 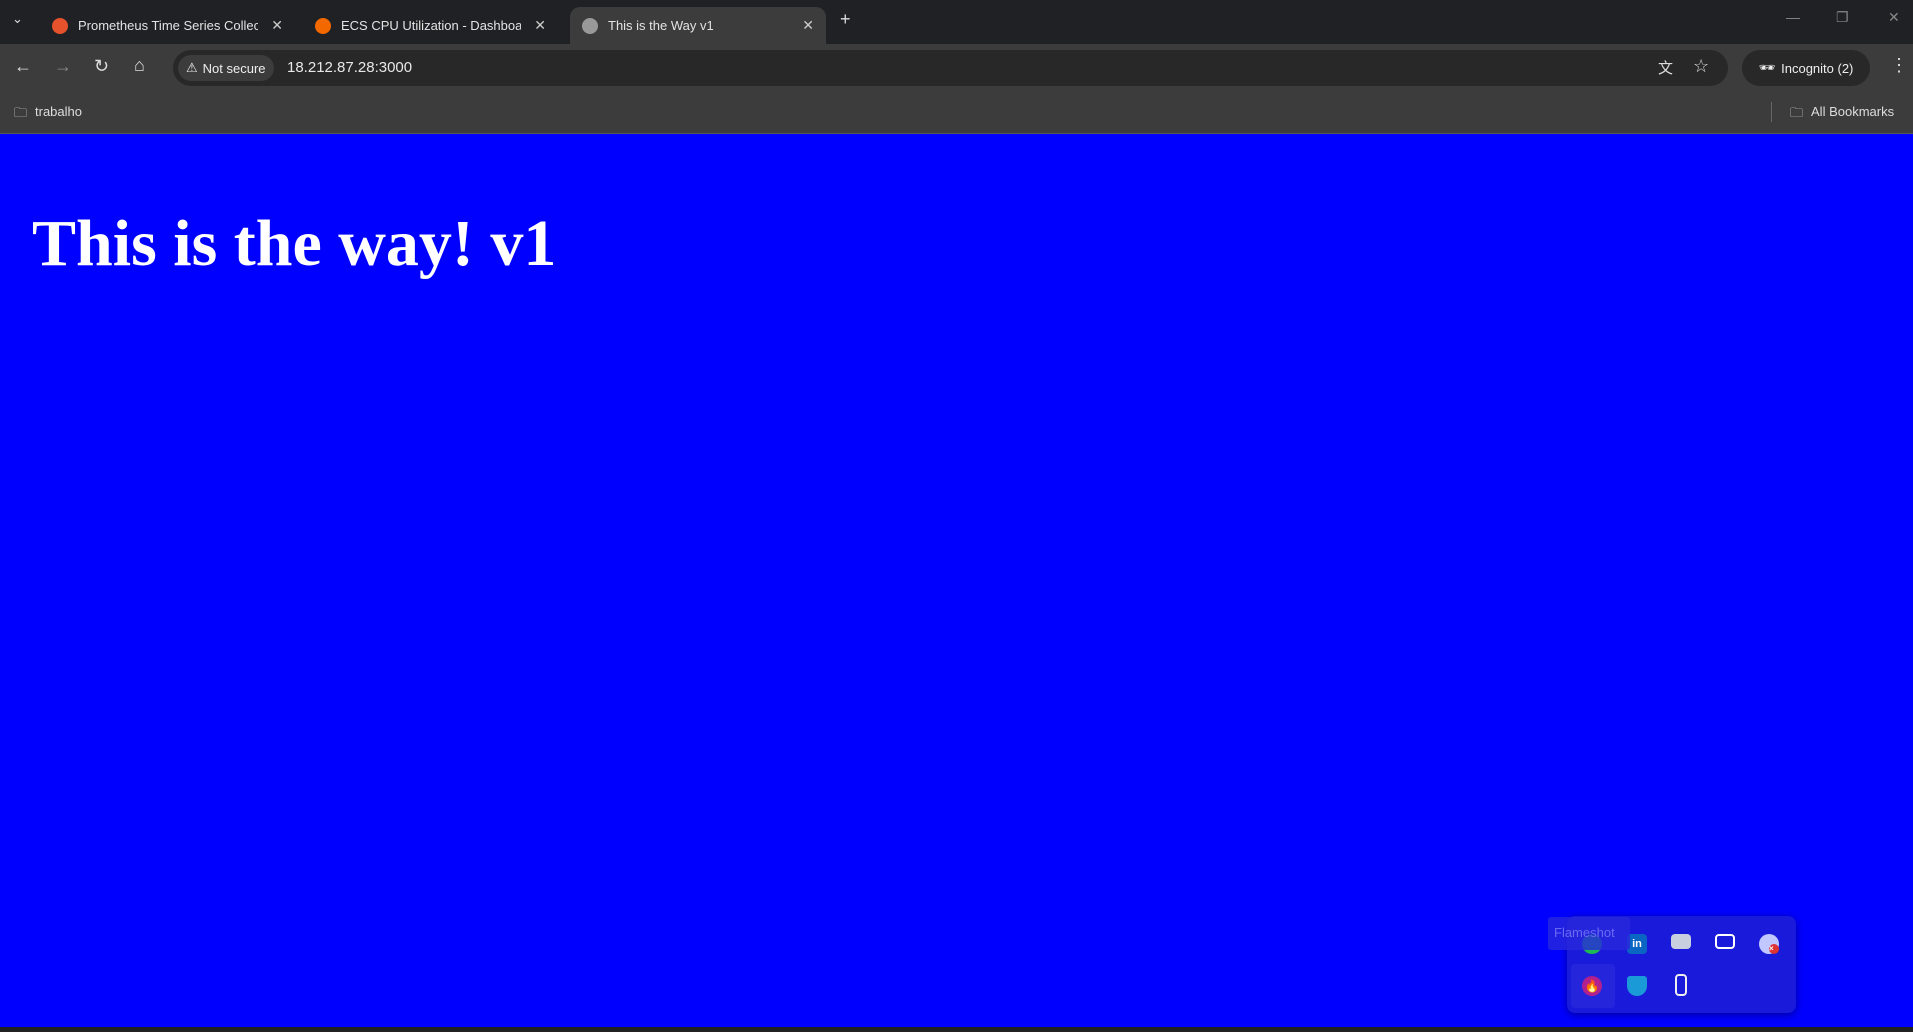 What do you see at coordinates (323, 25) in the screenshot?
I see `grafana-icon` at bounding box center [323, 25].